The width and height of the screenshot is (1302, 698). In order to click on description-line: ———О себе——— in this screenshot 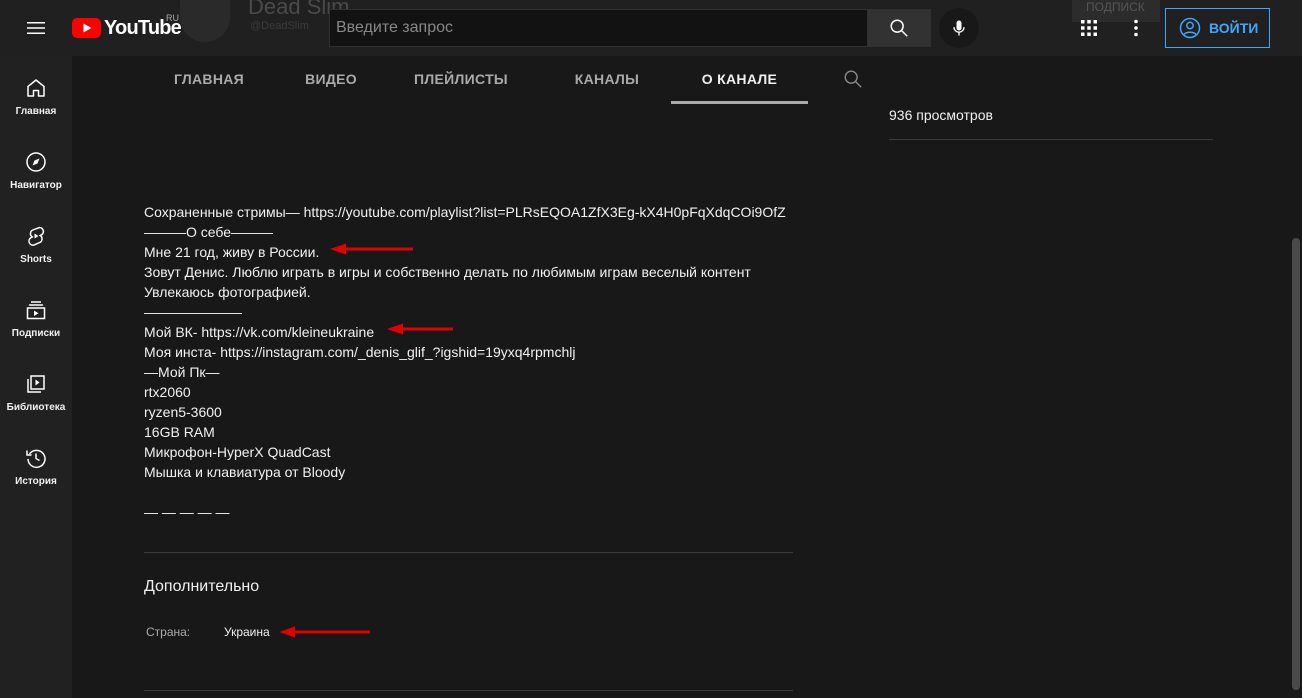, I will do `click(209, 232)`.